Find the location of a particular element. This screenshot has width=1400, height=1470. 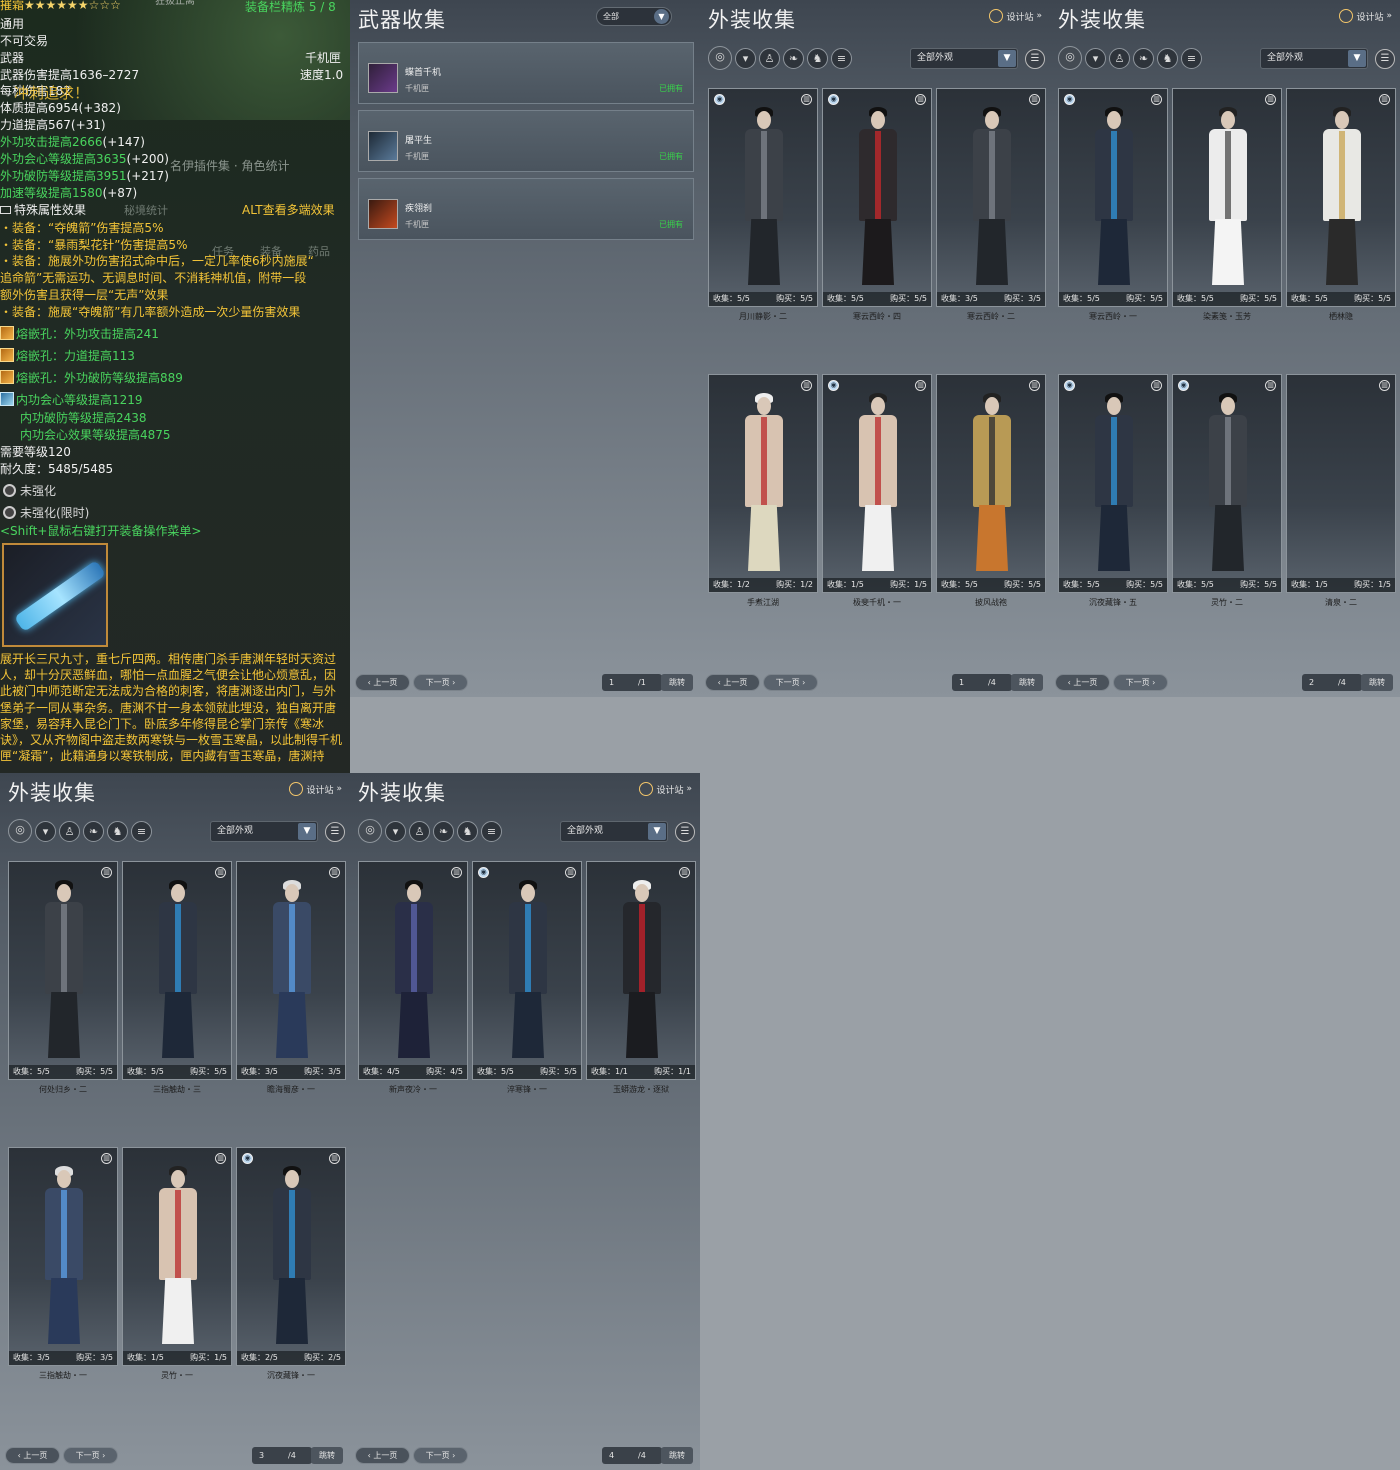

page-input: 3/4 is located at coordinates (282, 1455).